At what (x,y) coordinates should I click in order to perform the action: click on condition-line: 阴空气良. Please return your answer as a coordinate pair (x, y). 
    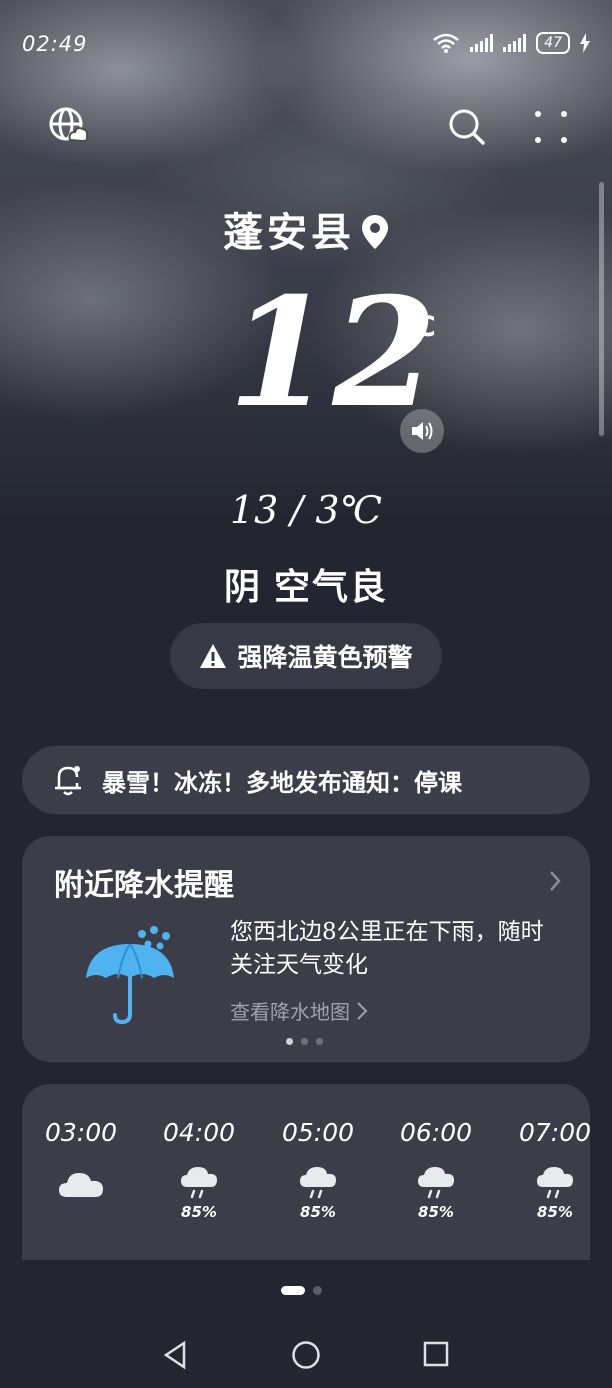
    Looking at the image, I should click on (306, 584).